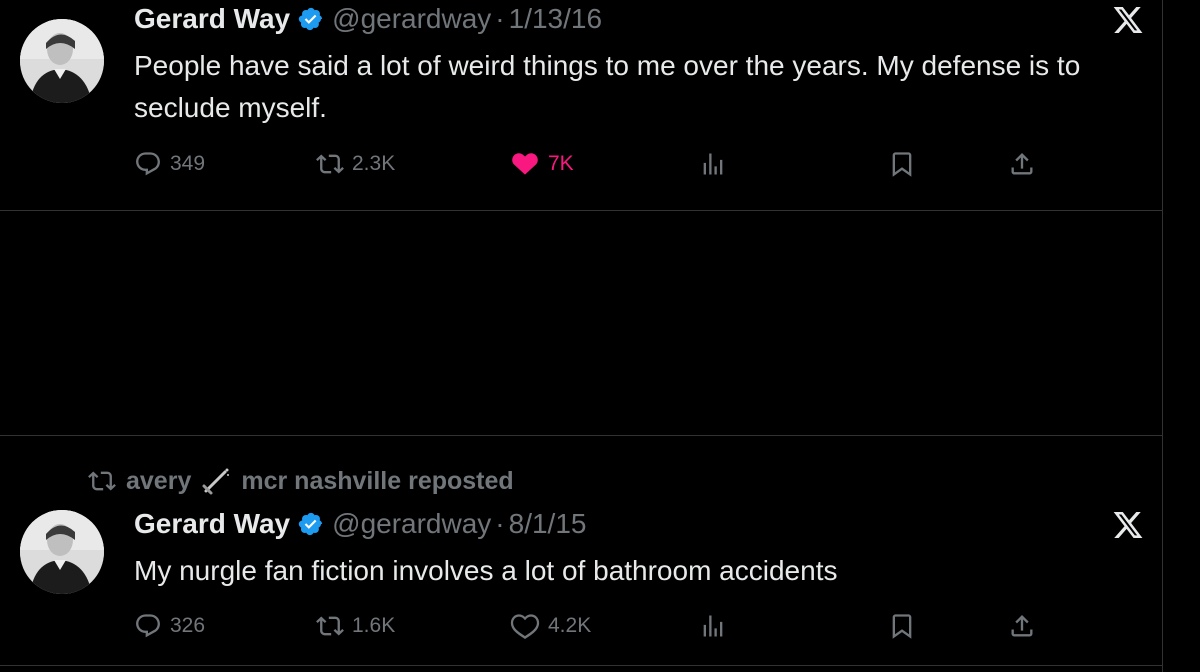  I want to click on tweet-date: 8/1/15, so click(548, 524).